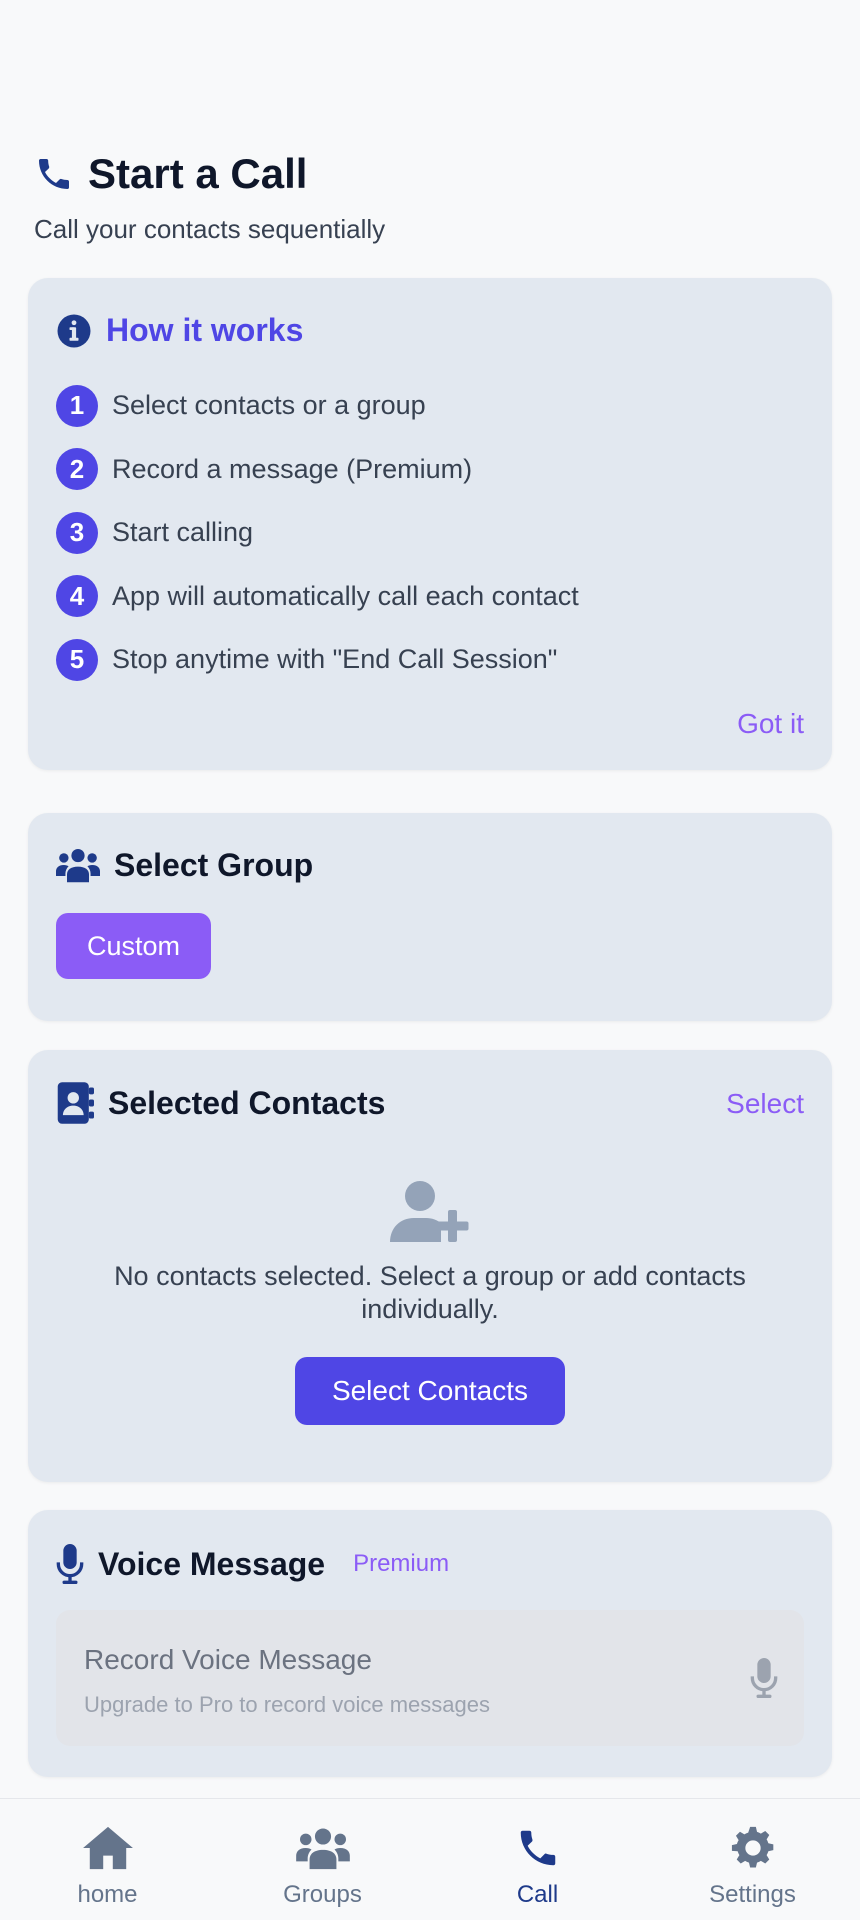  Describe the element at coordinates (74, 330) in the screenshot. I see `info-icon` at that location.